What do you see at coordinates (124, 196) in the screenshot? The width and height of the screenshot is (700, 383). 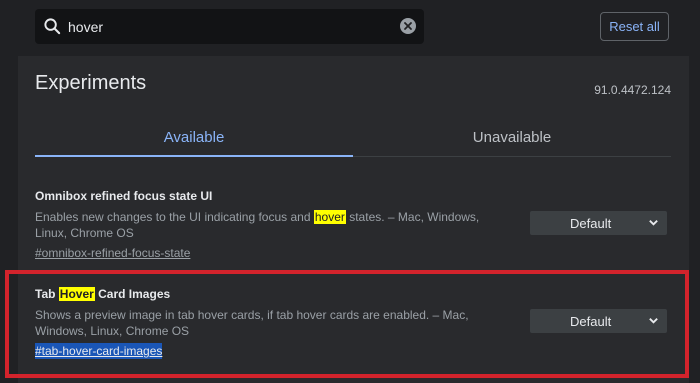 I see `experiment-name: Omnibox refined focus state UI` at bounding box center [124, 196].